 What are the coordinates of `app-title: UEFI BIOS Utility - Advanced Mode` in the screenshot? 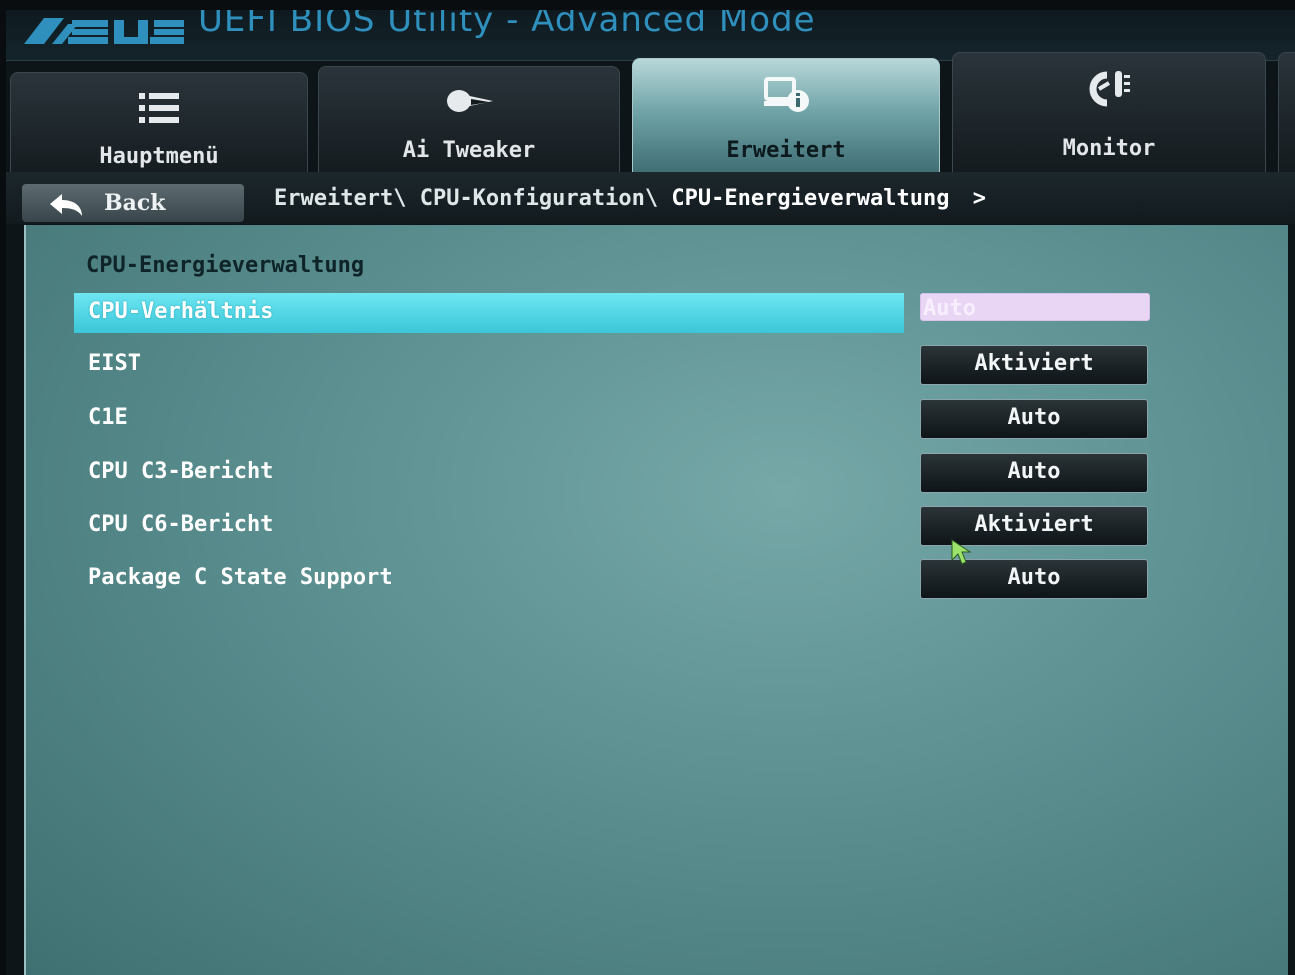 It's located at (507, 25).